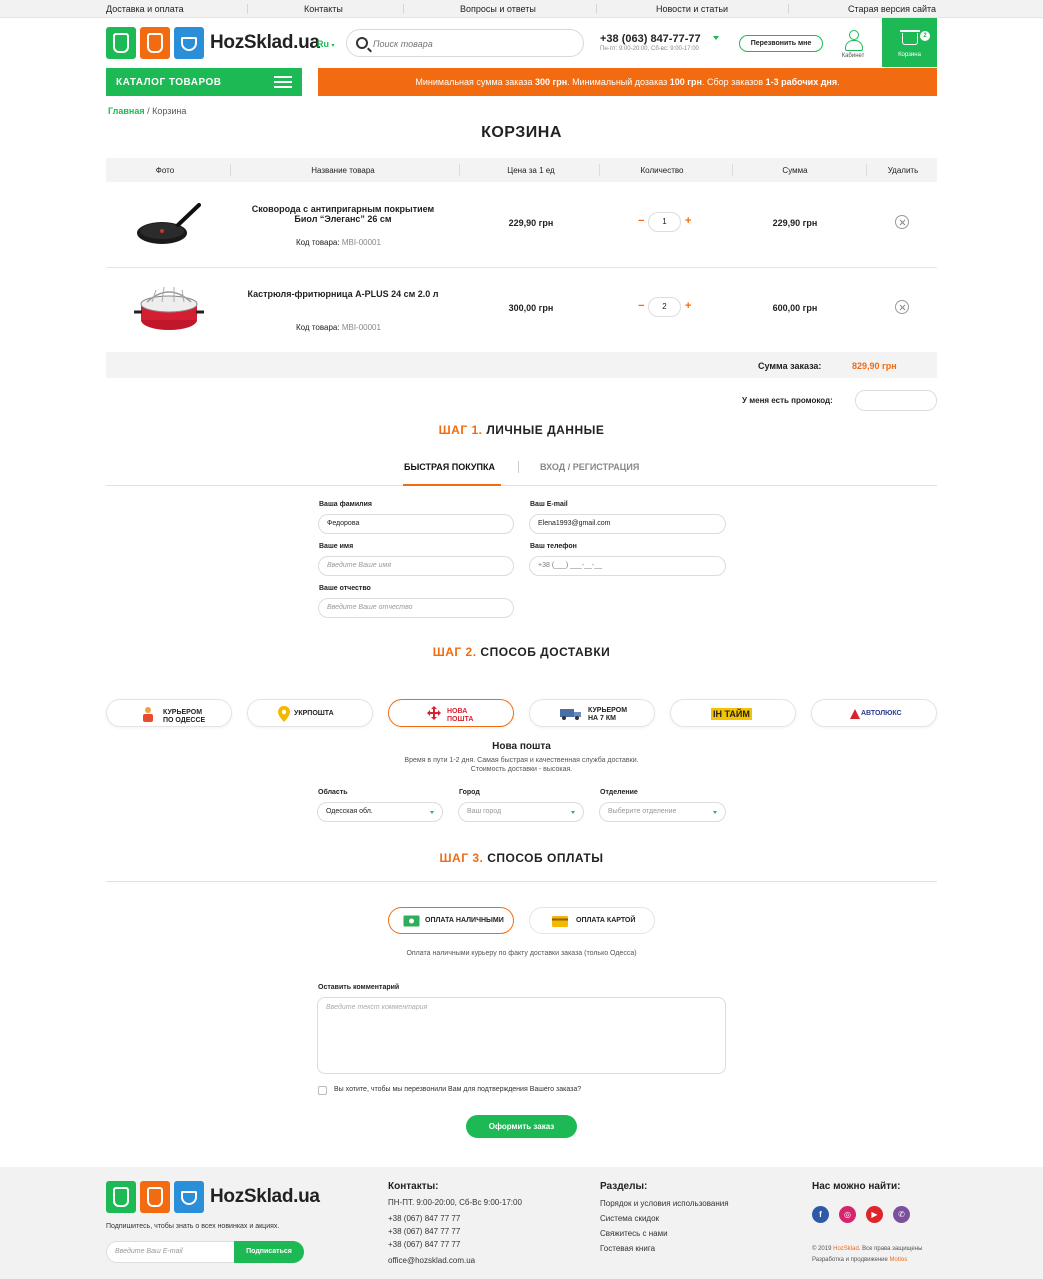  I want to click on comment-textarea: Введите текст комментария, so click(521, 1035).